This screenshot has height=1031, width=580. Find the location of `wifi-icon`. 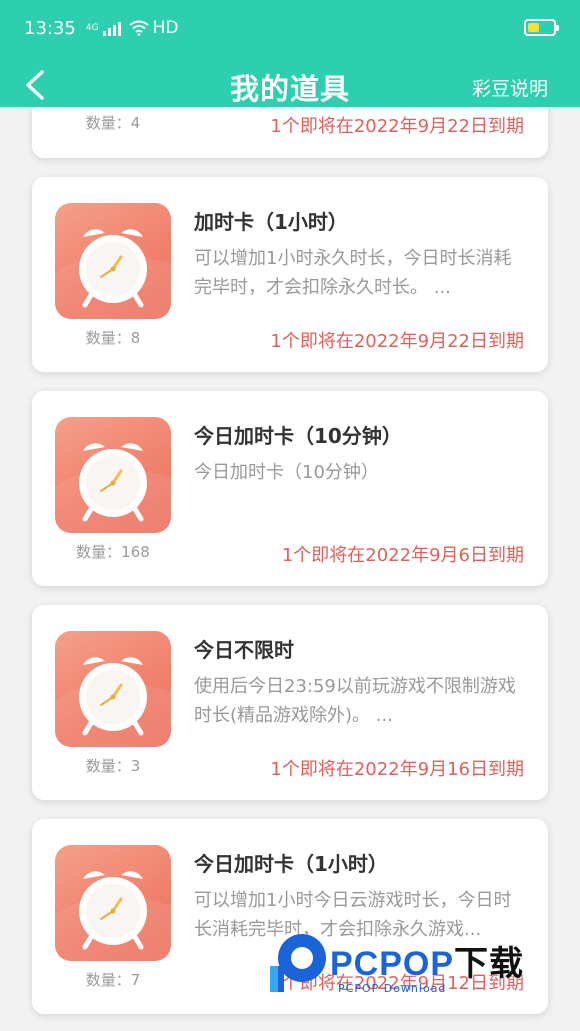

wifi-icon is located at coordinates (138, 28).